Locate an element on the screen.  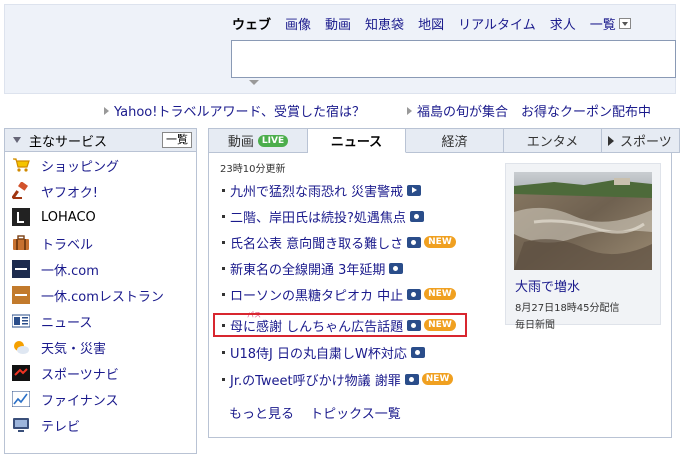
tab-label: エンタメ is located at coordinates (552, 142).